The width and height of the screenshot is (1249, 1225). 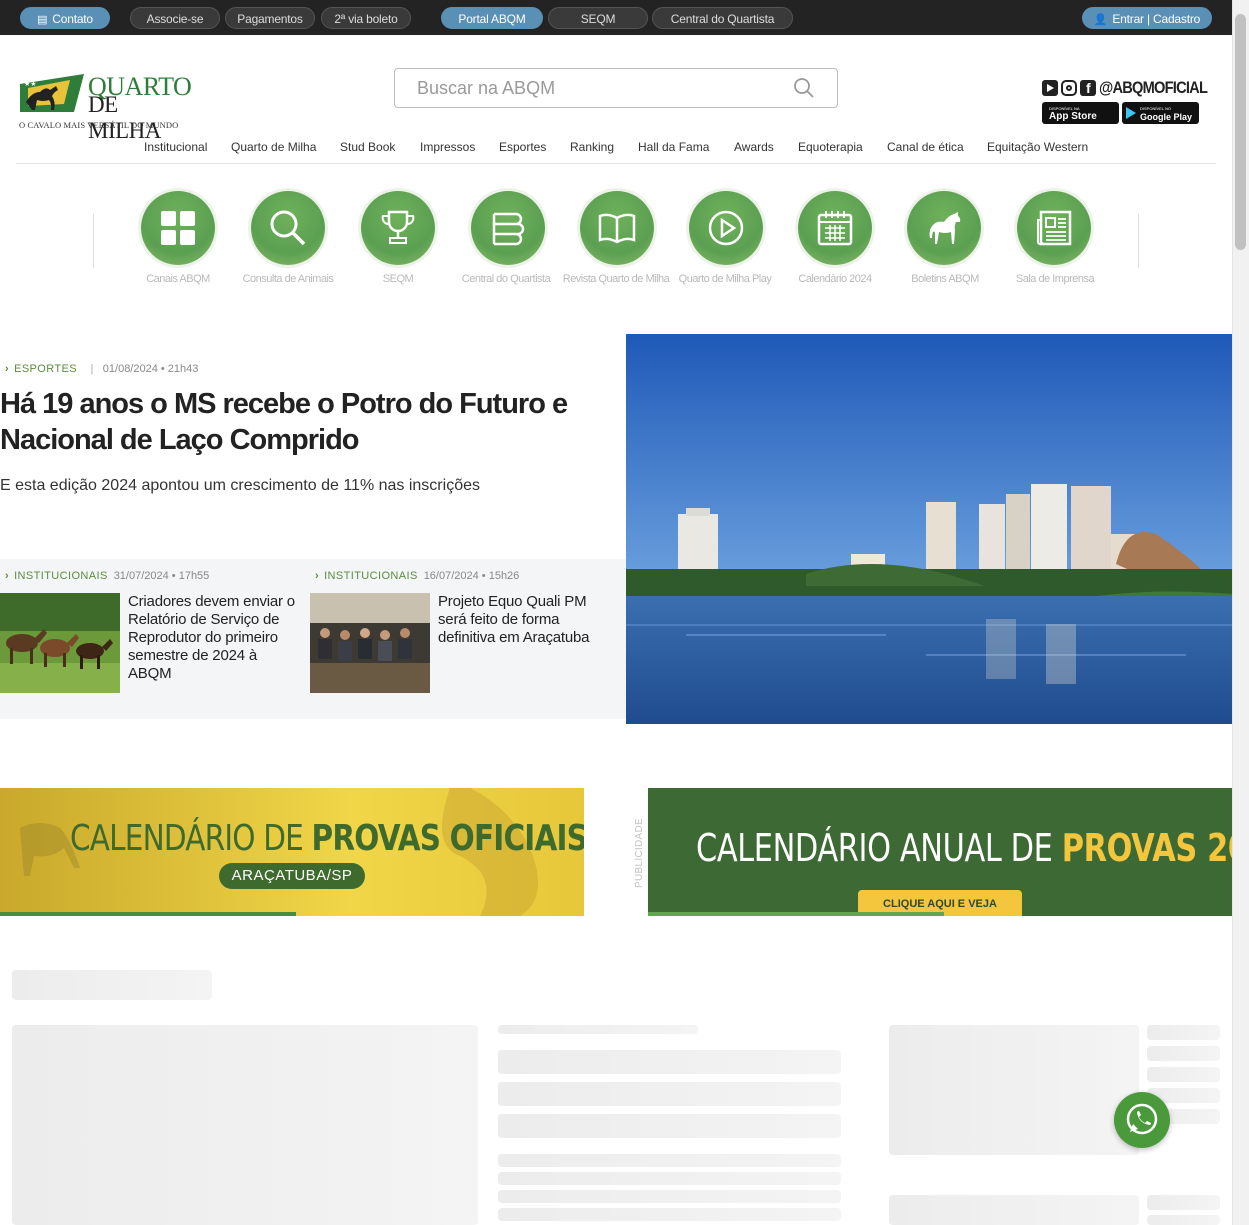 I want to click on portal-abqm-button: Portal ABQM, so click(x=492, y=18).